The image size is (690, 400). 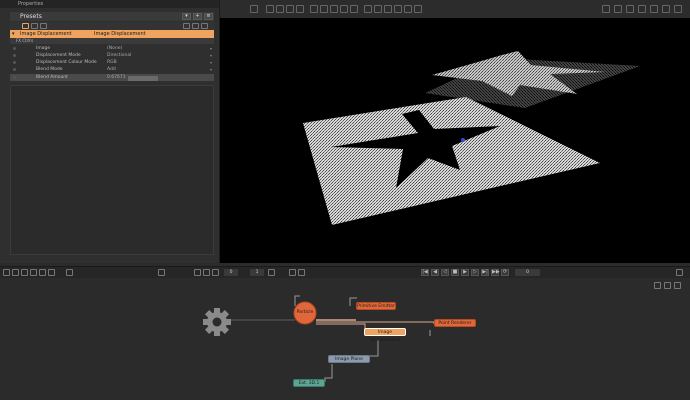 I want to click on param-row-blend-amount: Blend Amount 0.67671, so click(x=112, y=77).